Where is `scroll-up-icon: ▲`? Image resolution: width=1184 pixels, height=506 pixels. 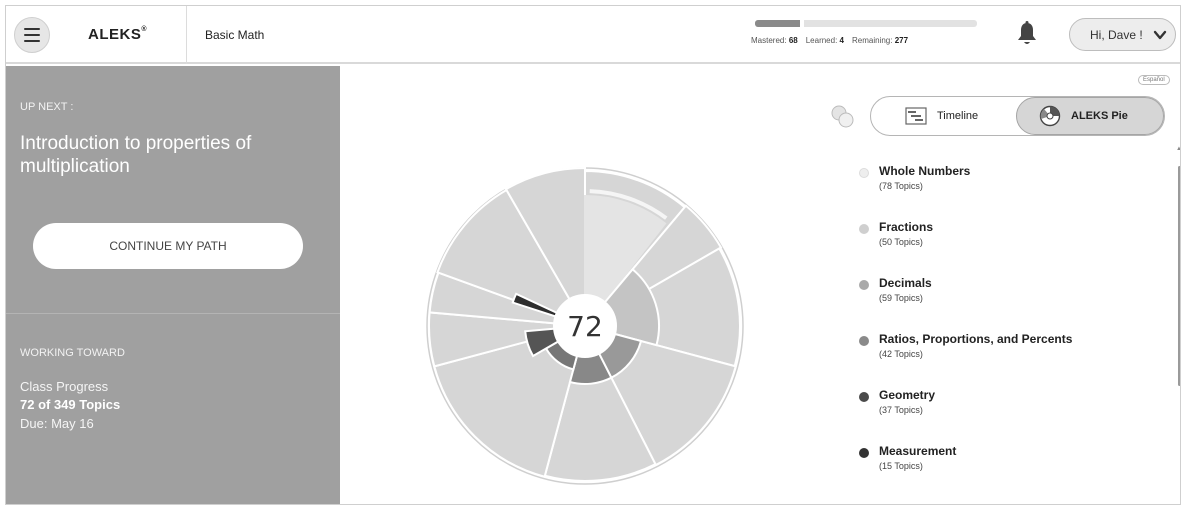 scroll-up-icon: ▲ is located at coordinates (1178, 149).